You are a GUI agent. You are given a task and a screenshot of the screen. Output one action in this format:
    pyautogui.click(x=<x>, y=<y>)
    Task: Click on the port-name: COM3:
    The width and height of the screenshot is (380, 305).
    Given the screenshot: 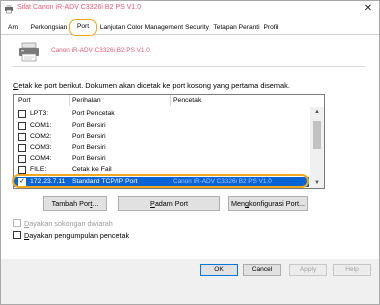 What is the action you would take?
    pyautogui.click(x=41, y=147)
    